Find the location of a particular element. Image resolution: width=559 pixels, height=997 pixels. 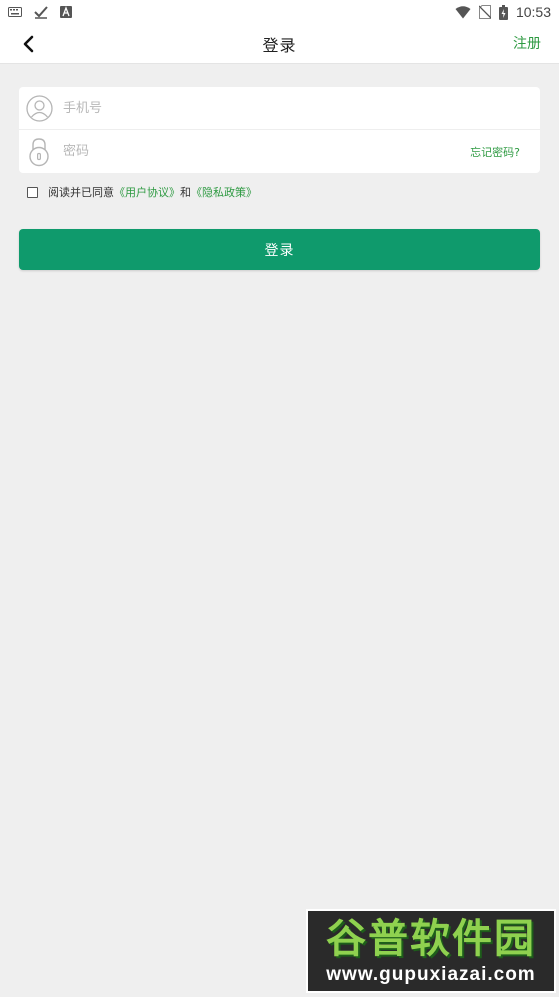

watermark-logo: 谷普软件园 www.gupuxiazai.com is located at coordinates (431, 951).